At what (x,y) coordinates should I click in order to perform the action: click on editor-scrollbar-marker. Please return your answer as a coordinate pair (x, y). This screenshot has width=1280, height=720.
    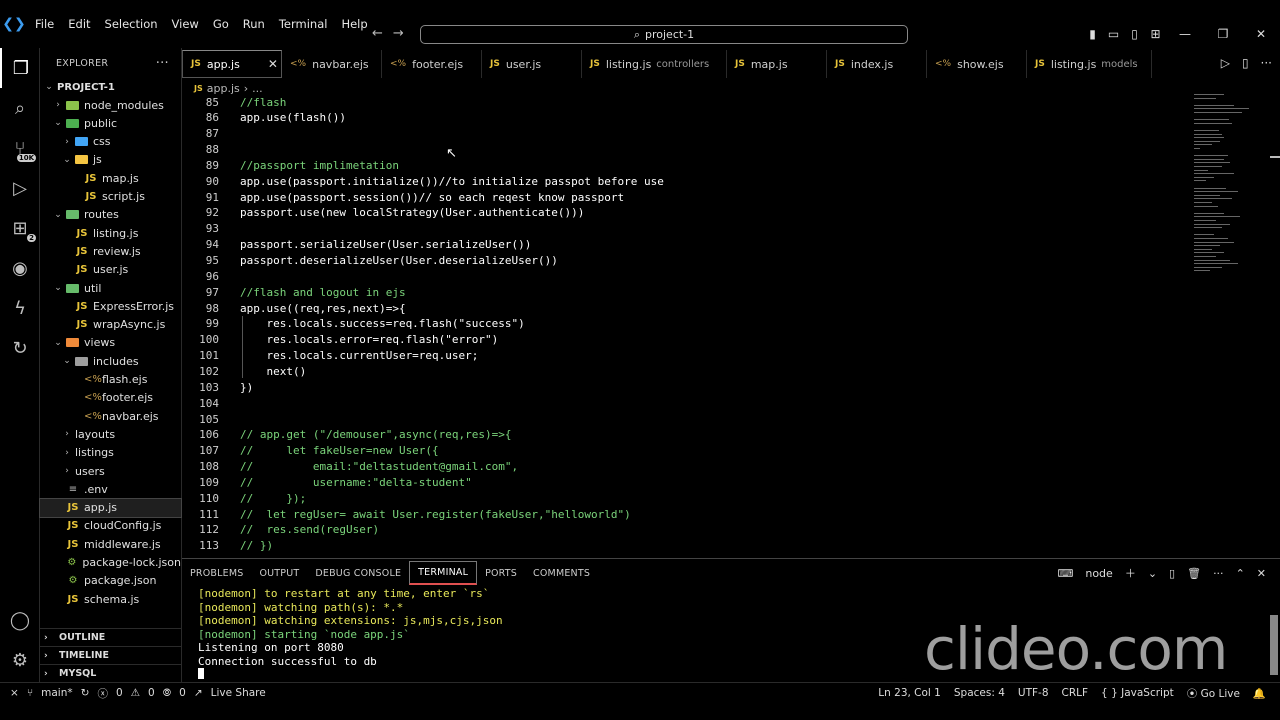
    Looking at the image, I should click on (1275, 157).